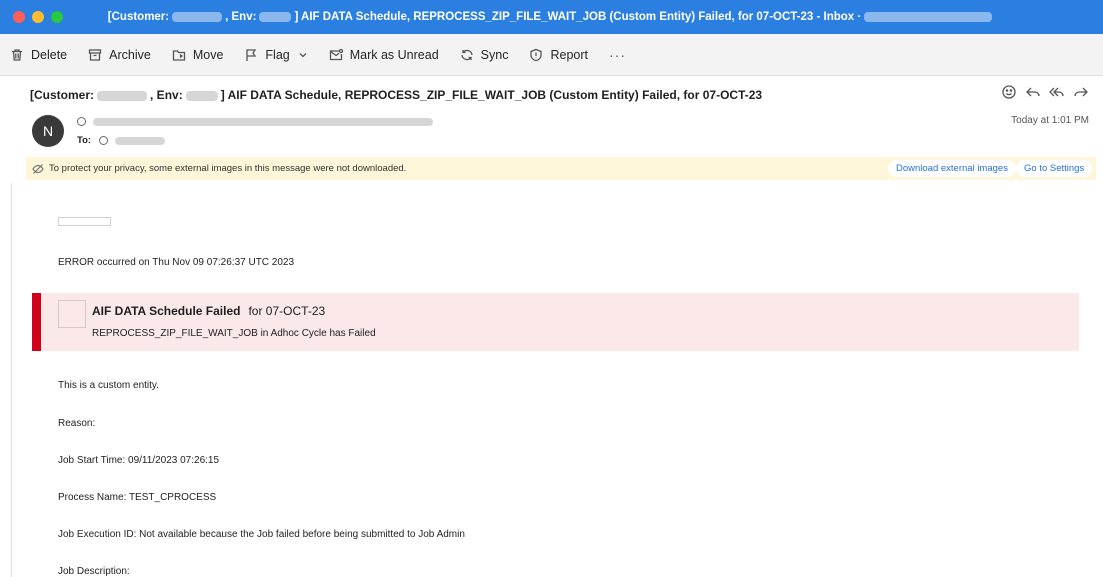 The image size is (1103, 577). What do you see at coordinates (81, 121) in the screenshot?
I see `sender-status-icon` at bounding box center [81, 121].